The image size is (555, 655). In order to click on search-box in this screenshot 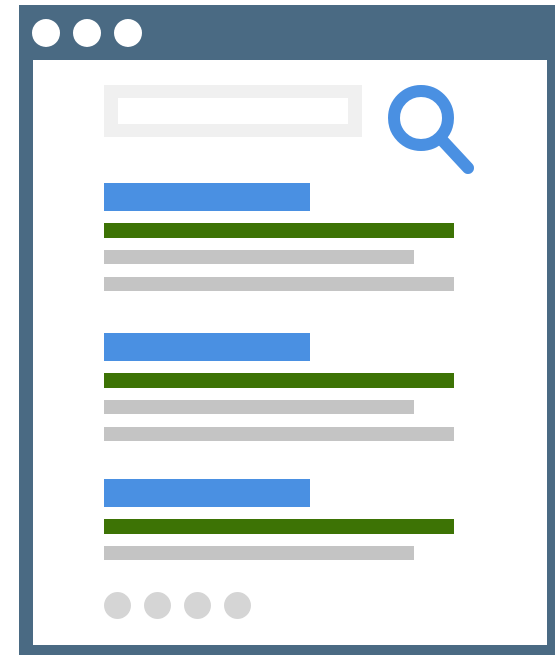, I will do `click(233, 111)`.